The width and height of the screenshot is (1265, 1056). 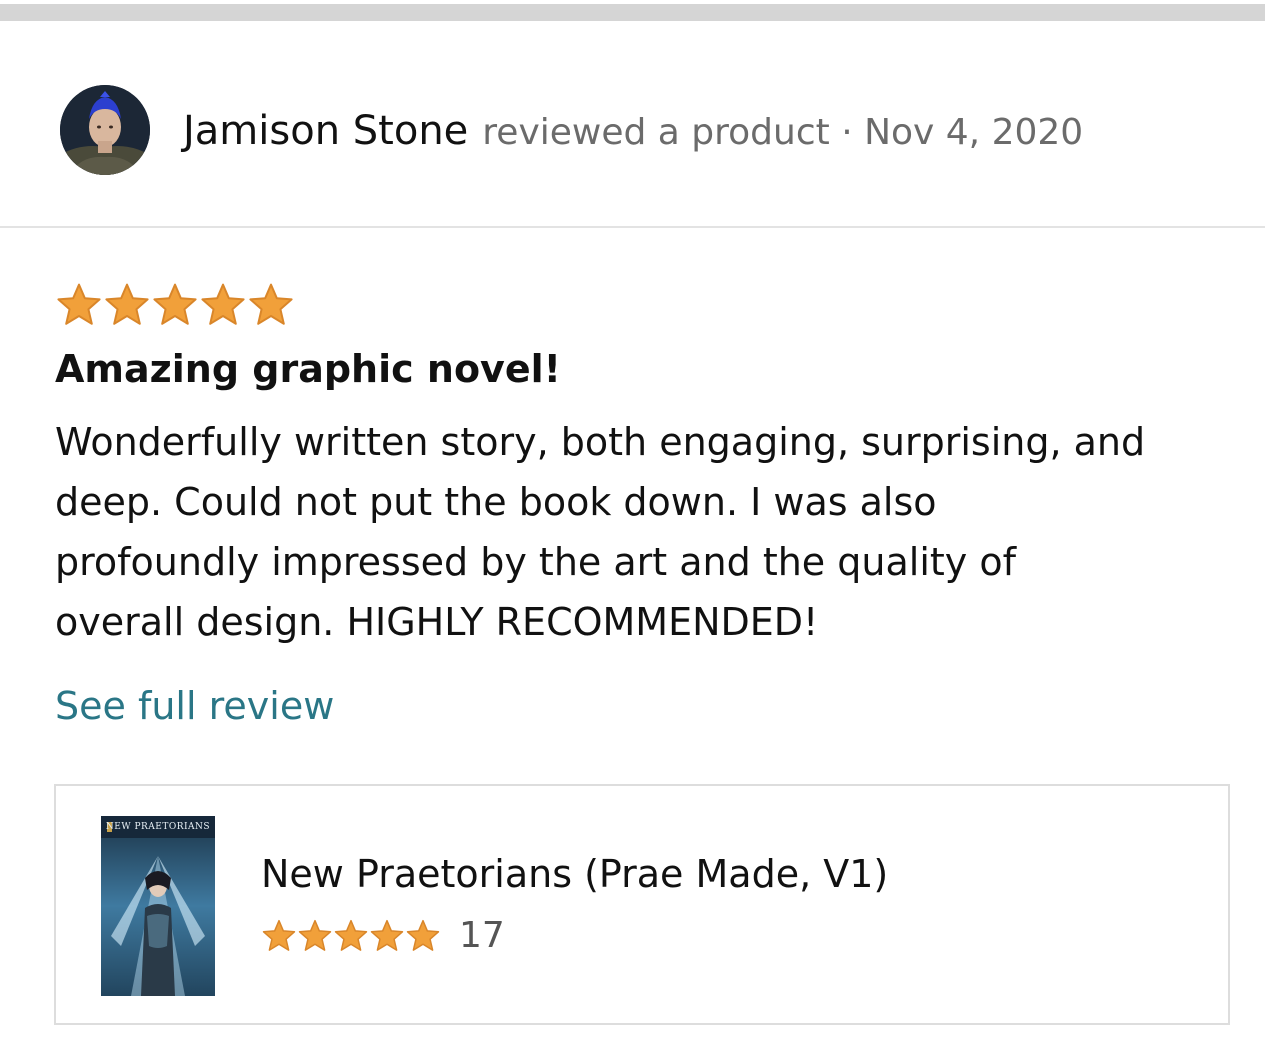 I want to click on review-star-rating, so click(x=175, y=305).